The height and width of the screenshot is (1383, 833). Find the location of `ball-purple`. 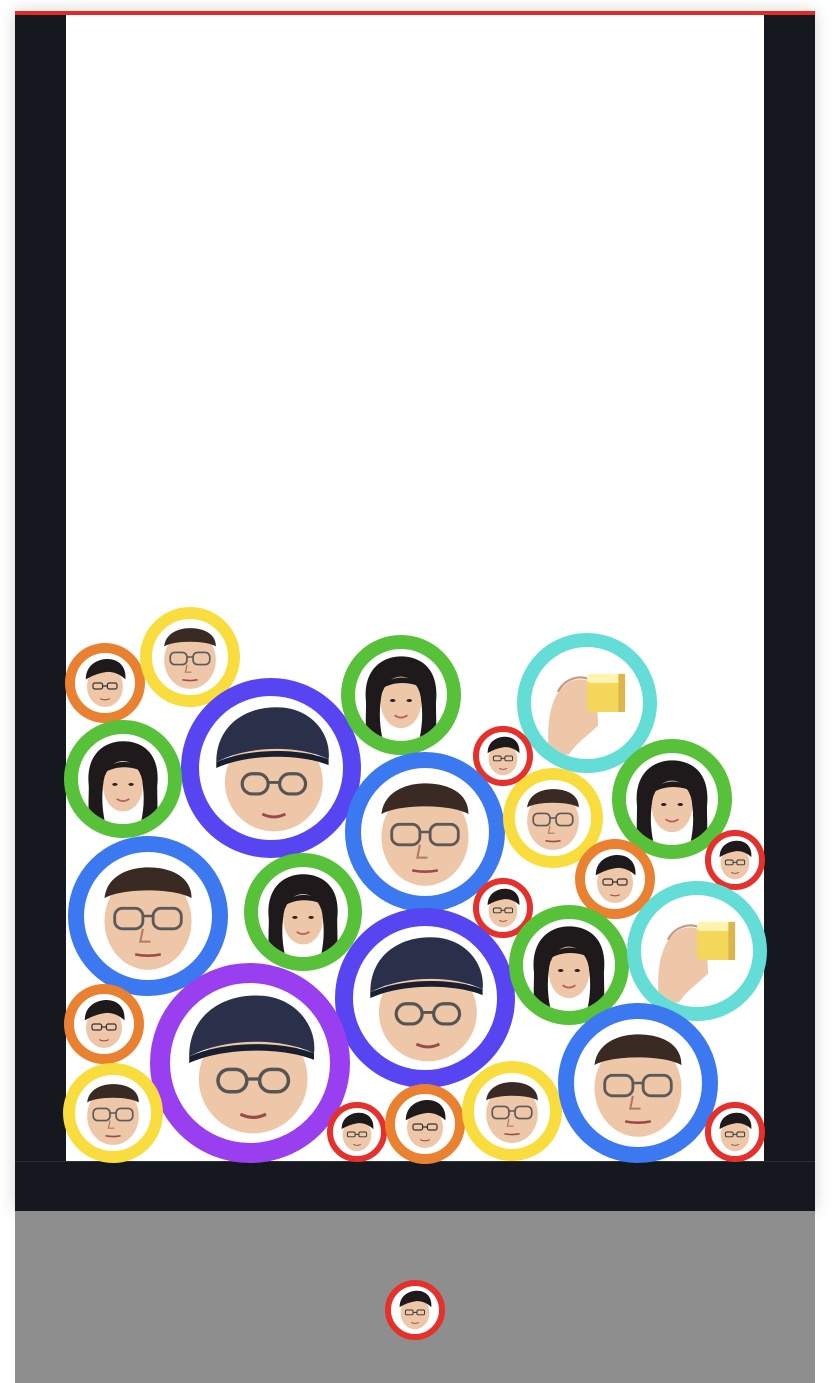

ball-purple is located at coordinates (250, 1063).